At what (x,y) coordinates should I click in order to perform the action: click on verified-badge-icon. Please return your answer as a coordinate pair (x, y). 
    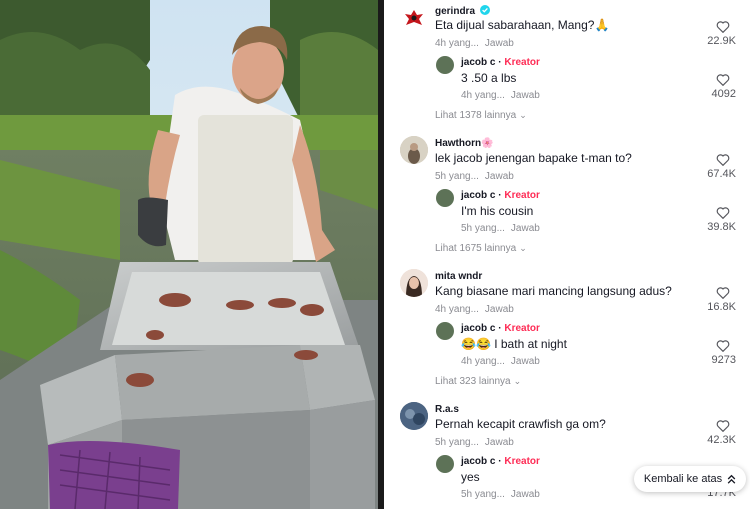
    Looking at the image, I should click on (484, 10).